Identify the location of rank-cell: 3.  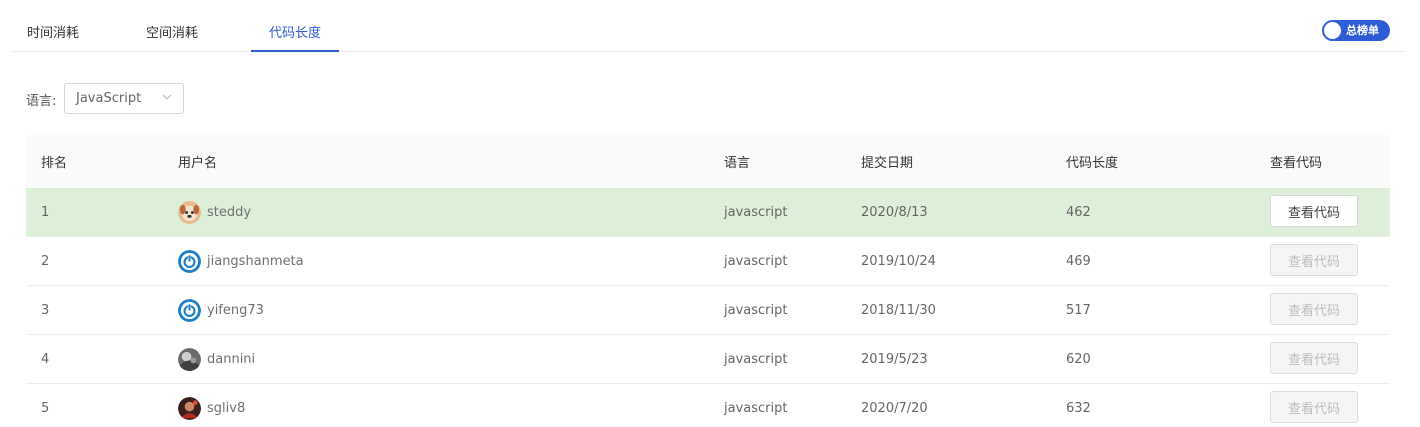
(45, 310).